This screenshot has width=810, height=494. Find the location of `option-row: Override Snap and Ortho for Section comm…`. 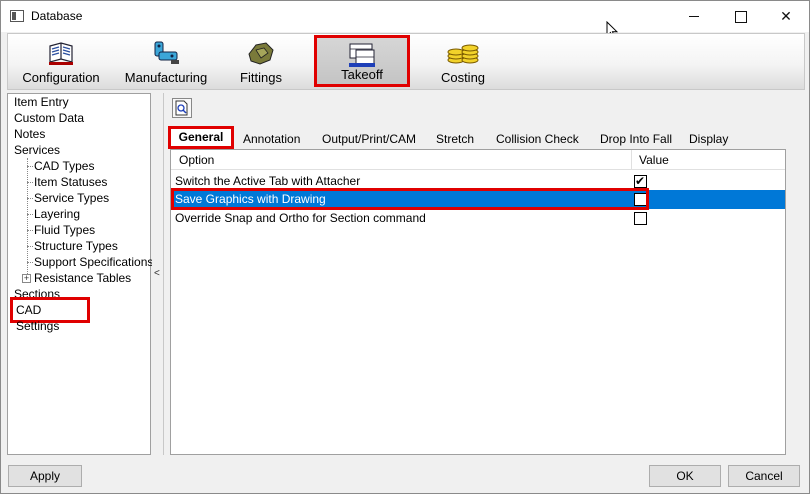

option-row: Override Snap and Ortho for Section comm… is located at coordinates (478, 218).